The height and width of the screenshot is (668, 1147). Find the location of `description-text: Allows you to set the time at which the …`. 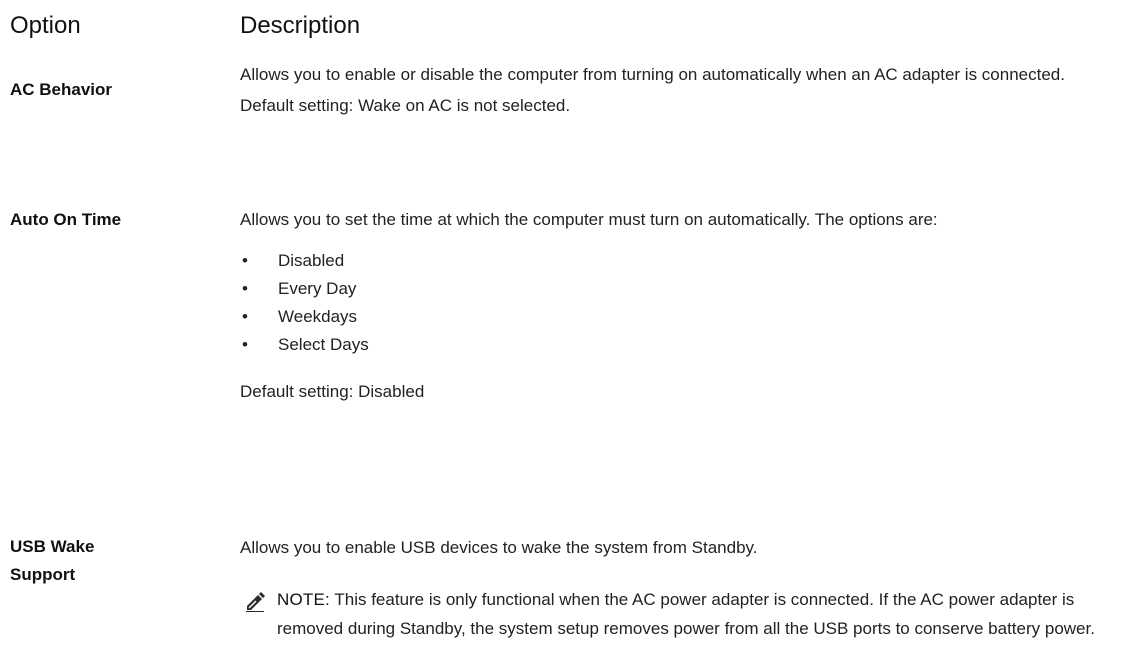

description-text: Allows you to set the time at which the … is located at coordinates (589, 219).